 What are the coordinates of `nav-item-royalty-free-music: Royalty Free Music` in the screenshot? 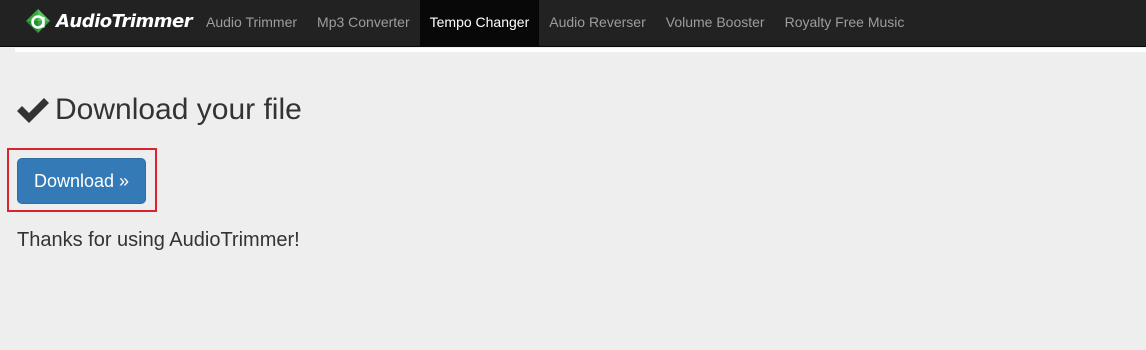 It's located at (845, 23).